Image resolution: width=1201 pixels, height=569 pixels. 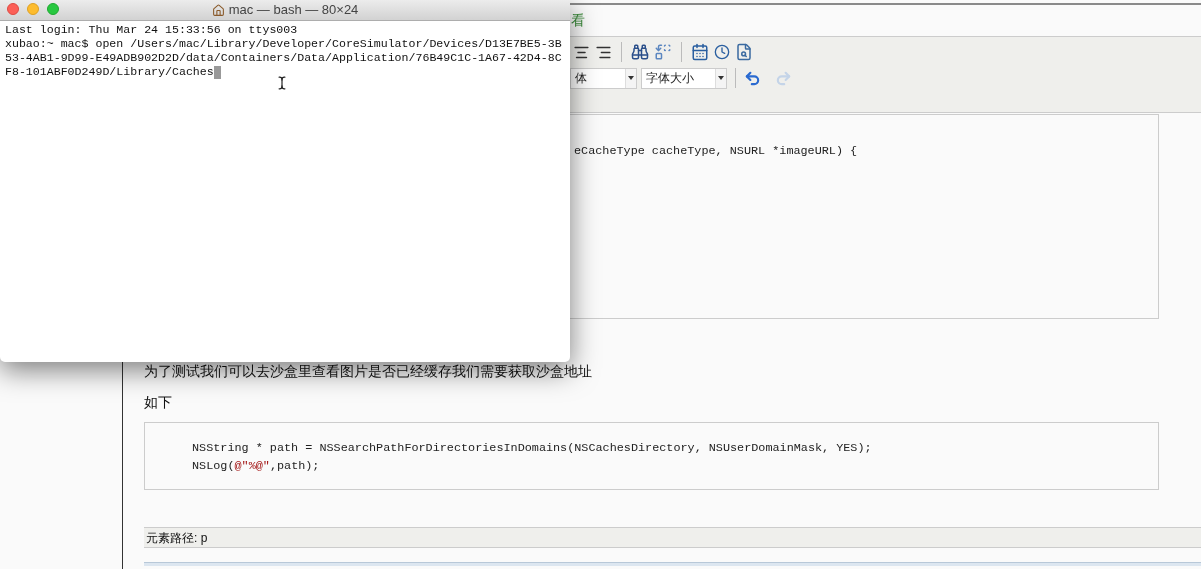 What do you see at coordinates (752, 78) in the screenshot?
I see `undo-icon` at bounding box center [752, 78].